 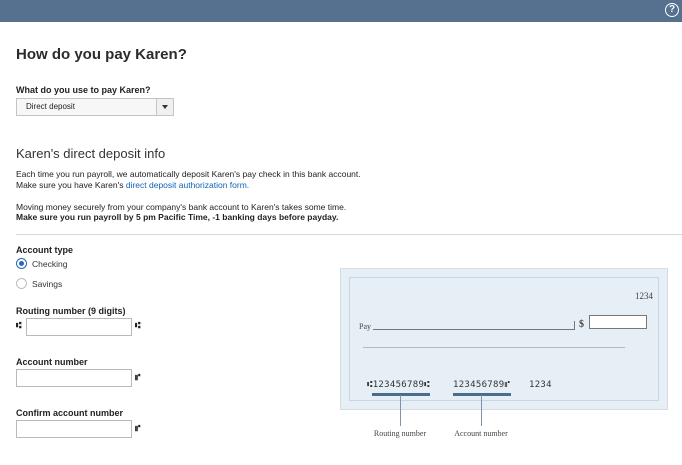 I want to click on check-micr-routing: ⑆123456789⑆, so click(x=398, y=385).